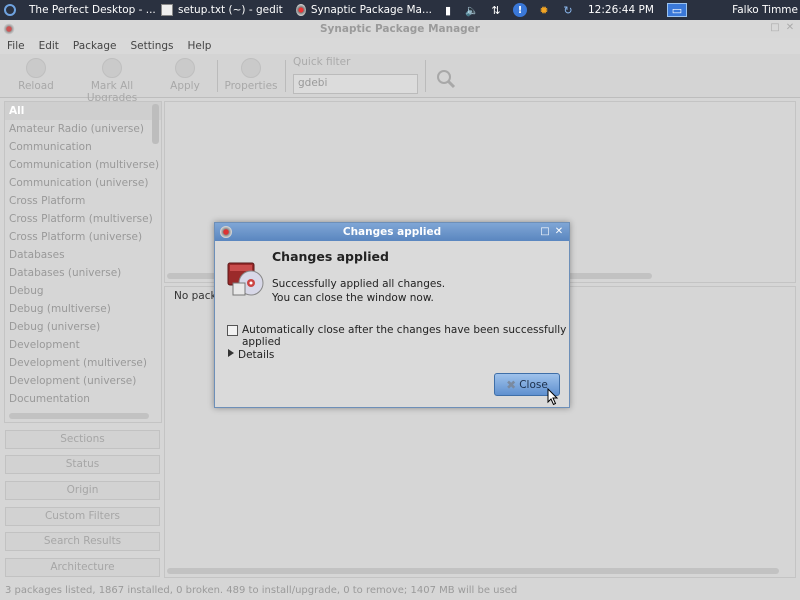 This screenshot has height=600, width=800. I want to click on menu-settings: Settings, so click(151, 46).